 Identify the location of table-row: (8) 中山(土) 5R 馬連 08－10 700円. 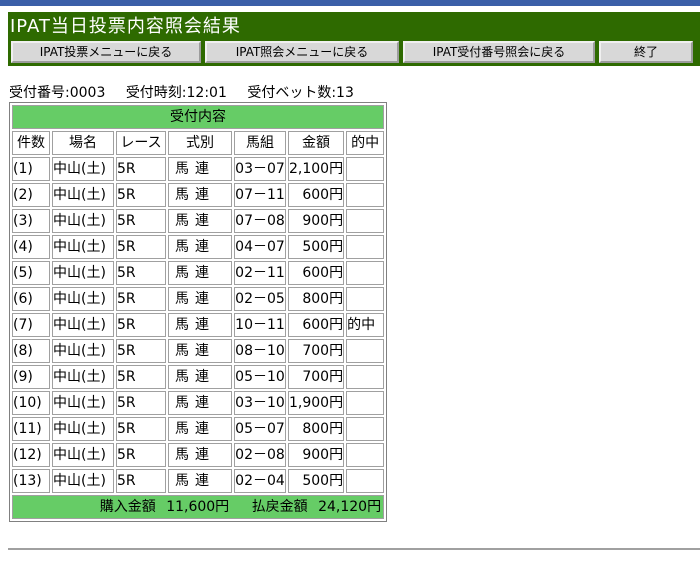
(198, 351).